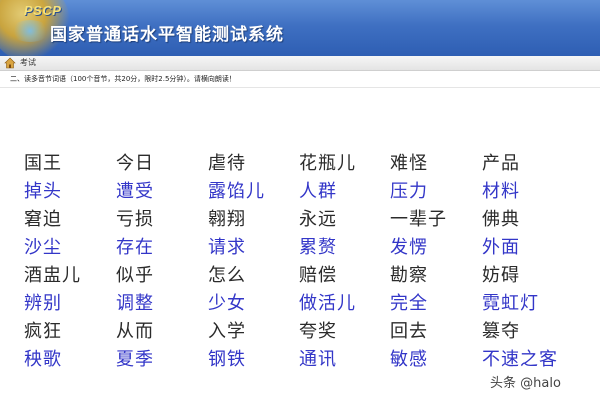 This screenshot has height=400, width=600. What do you see at coordinates (28, 63) in the screenshot?
I see `nav-label-exam: 考试` at bounding box center [28, 63].